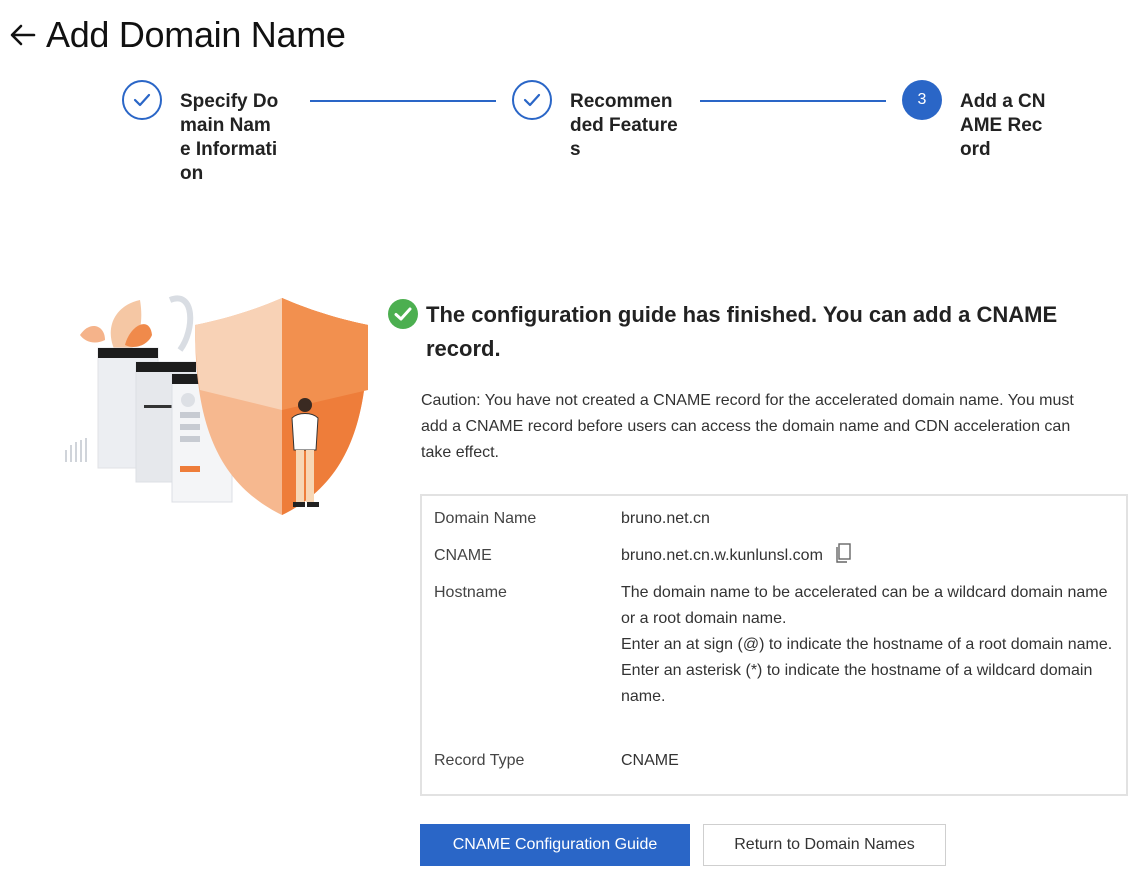 This screenshot has height=884, width=1144. I want to click on field-value: bruno.net.cn, so click(665, 518).